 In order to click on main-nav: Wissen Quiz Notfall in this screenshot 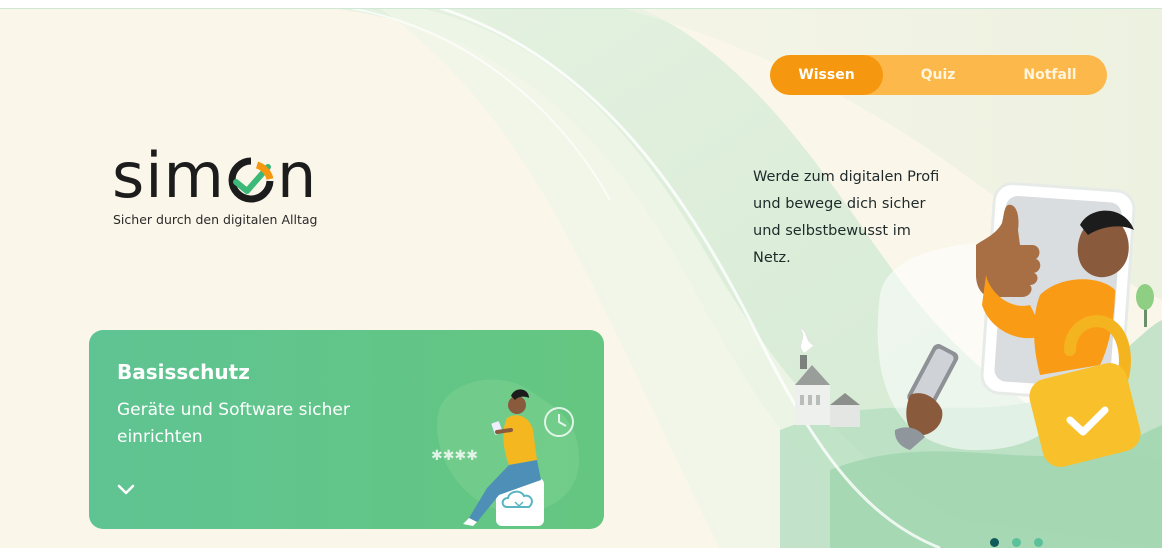, I will do `click(938, 75)`.